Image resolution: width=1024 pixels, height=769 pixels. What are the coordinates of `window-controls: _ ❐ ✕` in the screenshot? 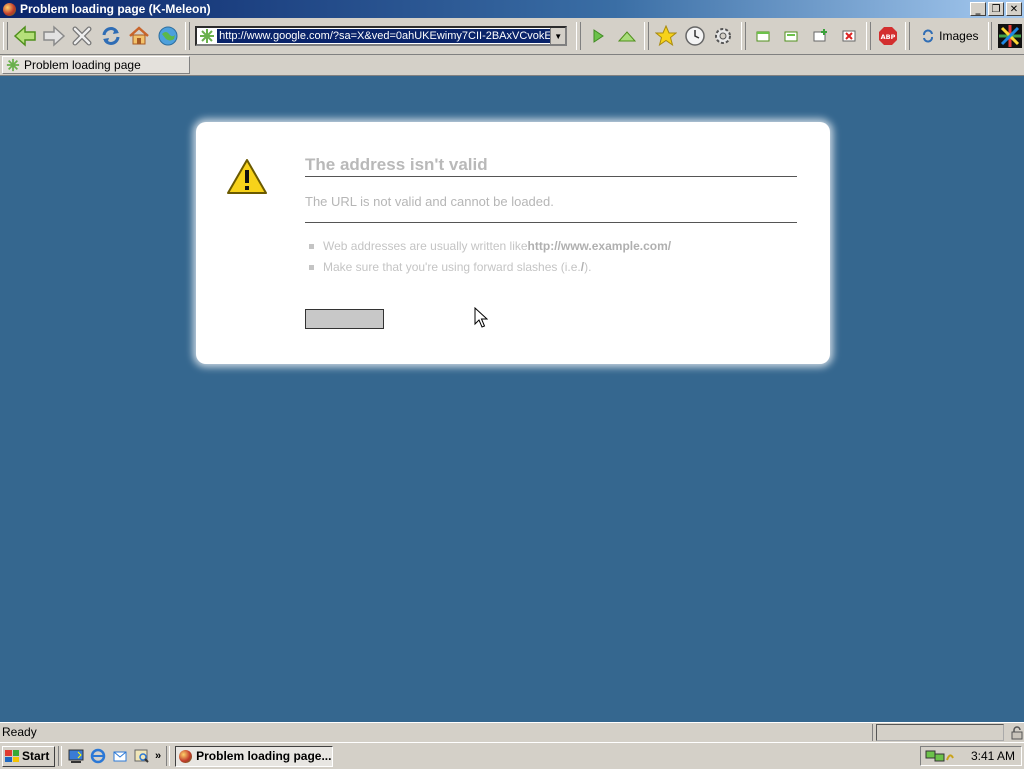 It's located at (996, 9).